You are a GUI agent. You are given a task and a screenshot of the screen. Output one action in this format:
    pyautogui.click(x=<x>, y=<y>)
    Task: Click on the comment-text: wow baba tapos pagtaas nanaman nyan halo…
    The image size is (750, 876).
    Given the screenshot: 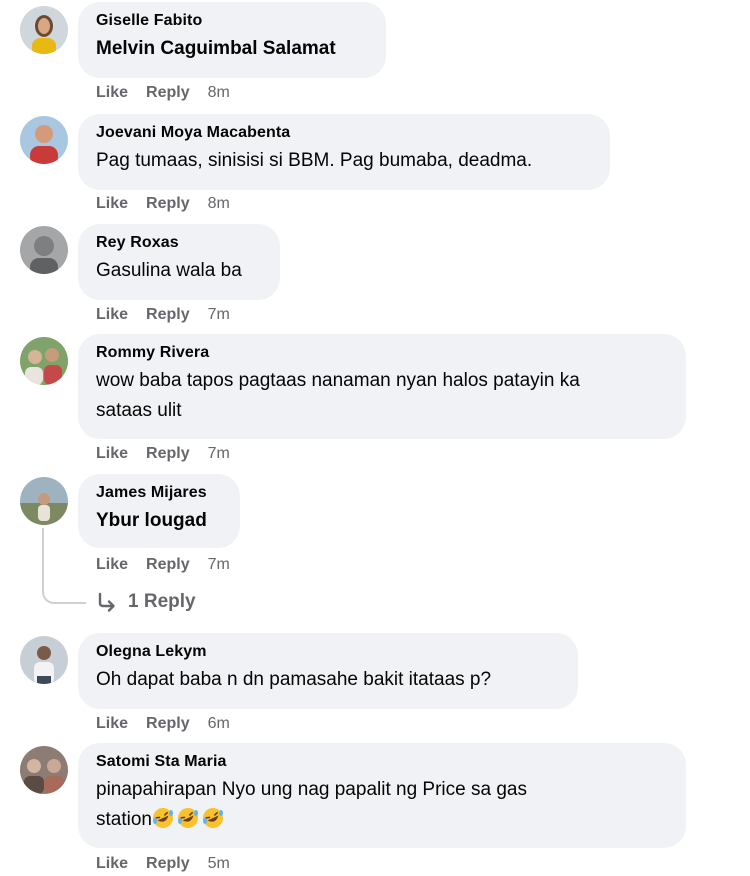 What is the action you would take?
    pyautogui.click(x=382, y=395)
    